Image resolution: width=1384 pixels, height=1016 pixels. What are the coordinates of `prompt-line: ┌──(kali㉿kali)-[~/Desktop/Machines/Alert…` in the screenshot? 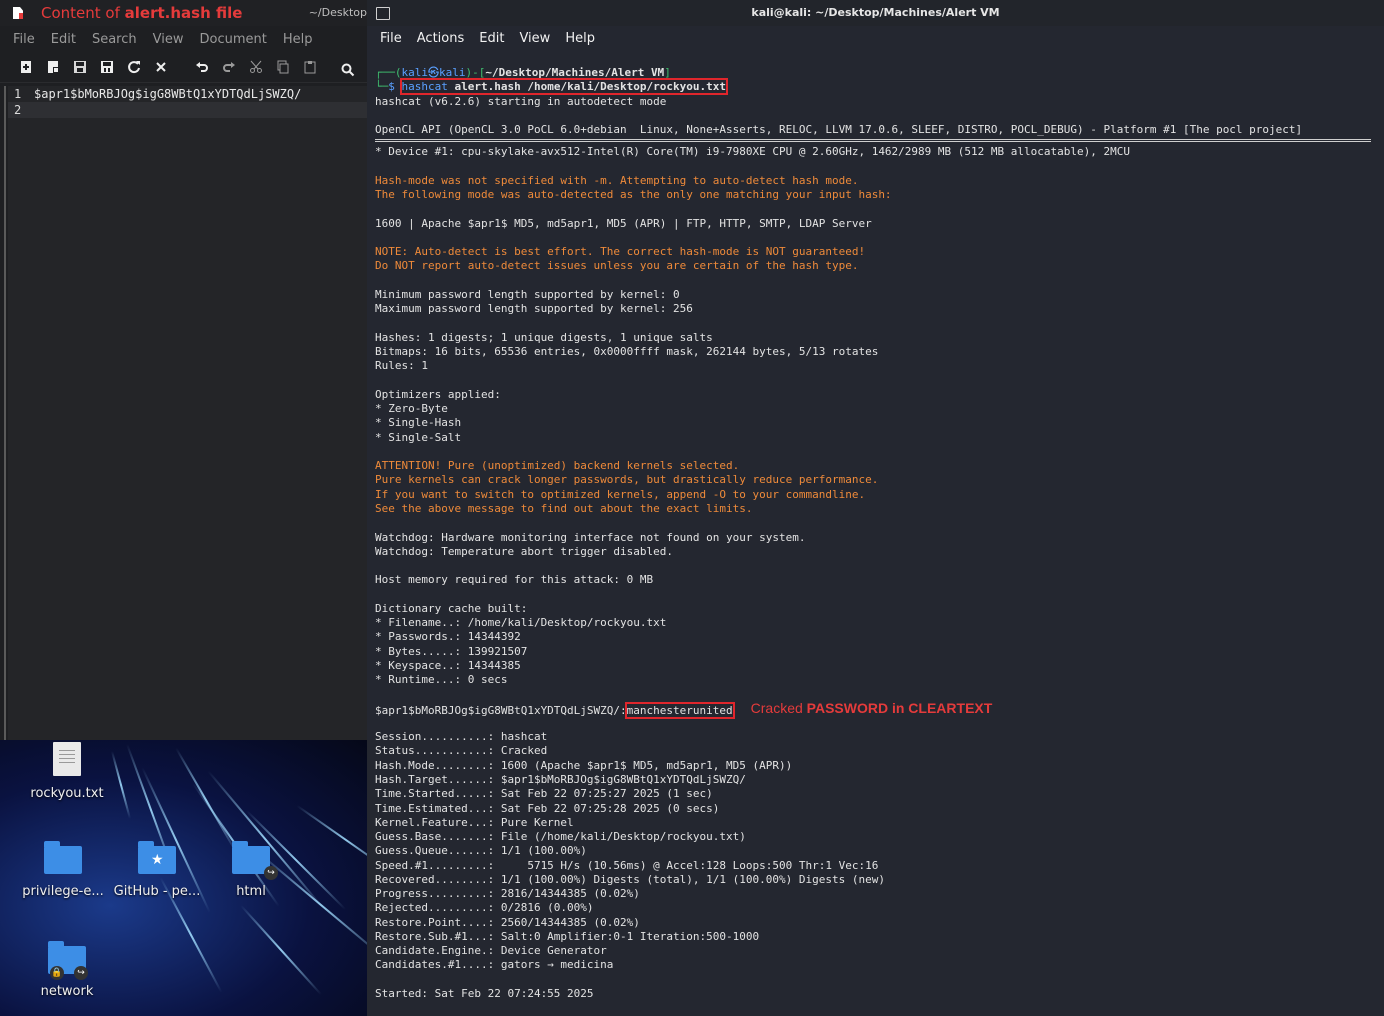 It's located at (523, 72).